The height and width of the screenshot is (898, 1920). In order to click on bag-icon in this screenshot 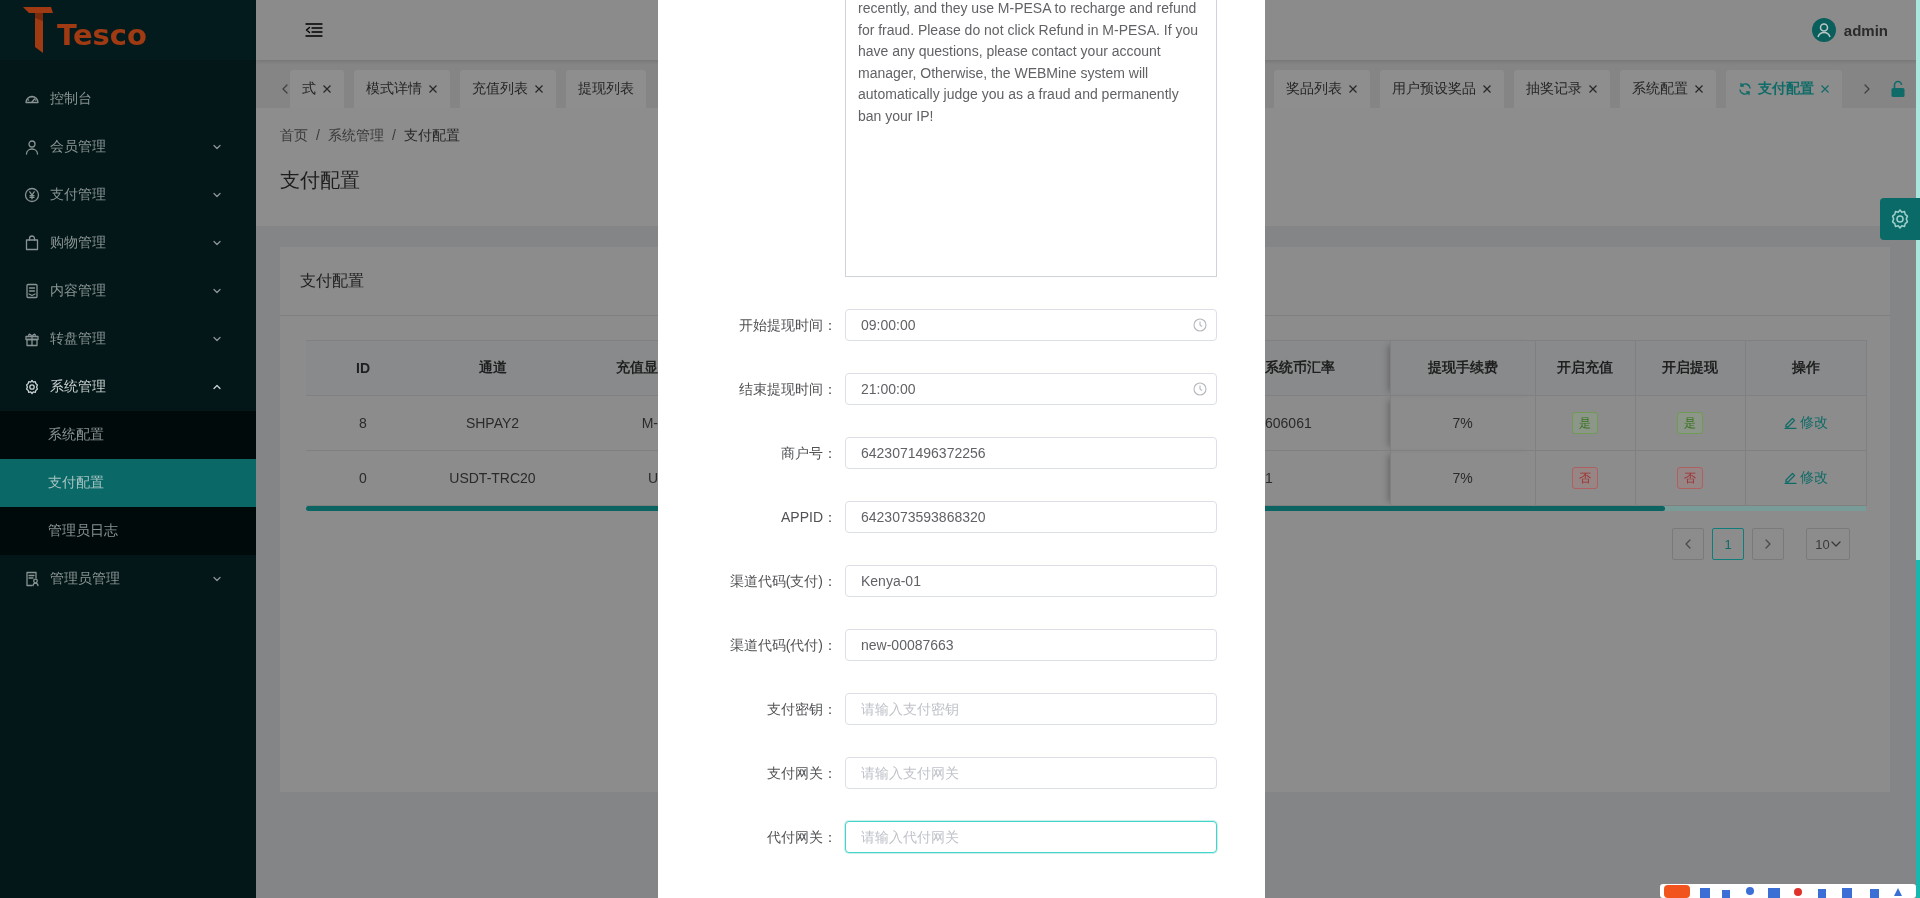, I will do `click(32, 243)`.